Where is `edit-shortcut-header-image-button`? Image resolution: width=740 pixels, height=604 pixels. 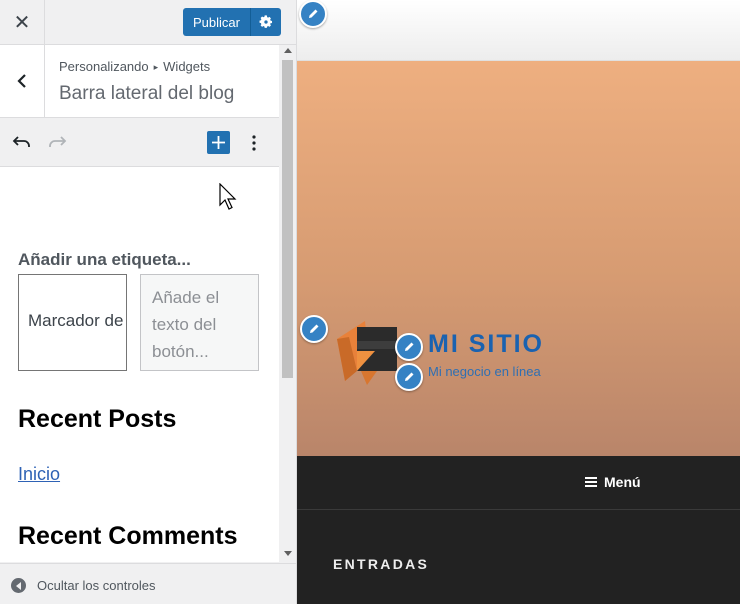
edit-shortcut-header-image-button is located at coordinates (314, 329).